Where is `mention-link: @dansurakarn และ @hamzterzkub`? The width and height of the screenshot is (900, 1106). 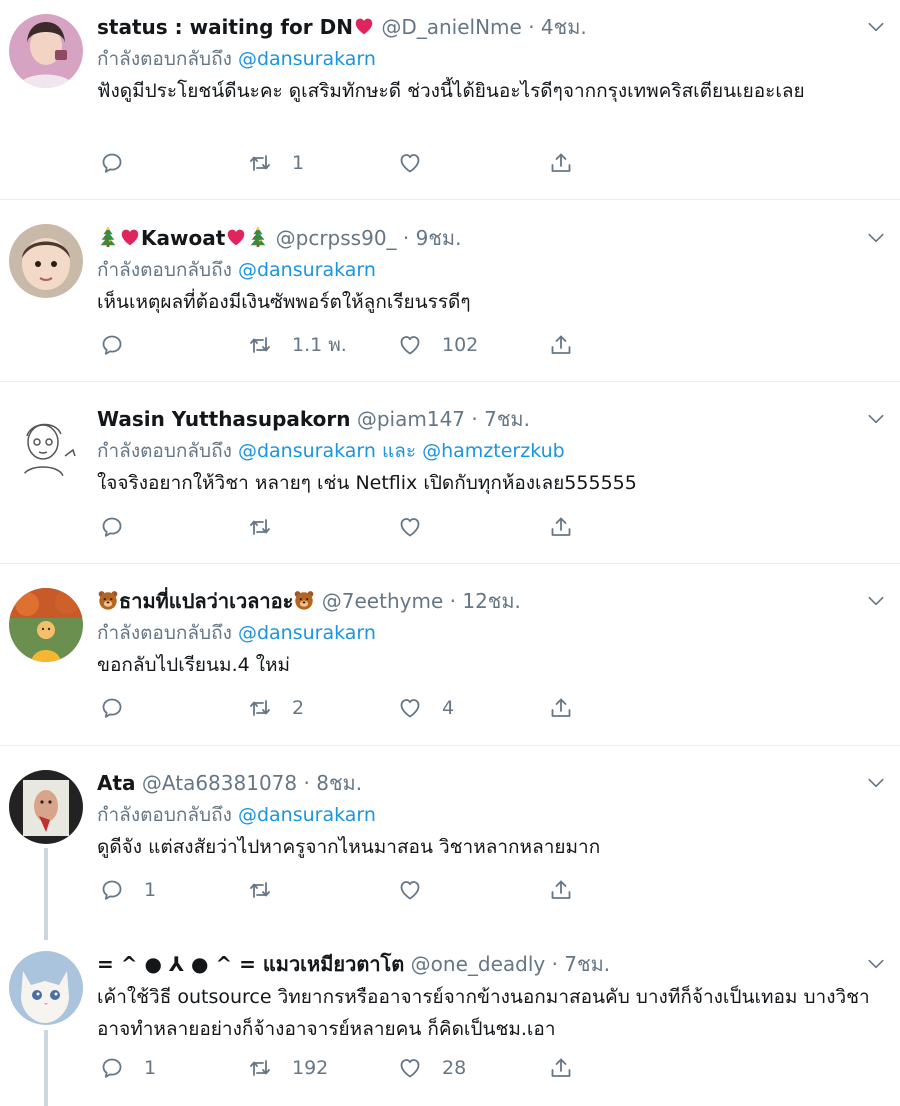
mention-link: @dansurakarn และ @hamzterzkub is located at coordinates (401, 451).